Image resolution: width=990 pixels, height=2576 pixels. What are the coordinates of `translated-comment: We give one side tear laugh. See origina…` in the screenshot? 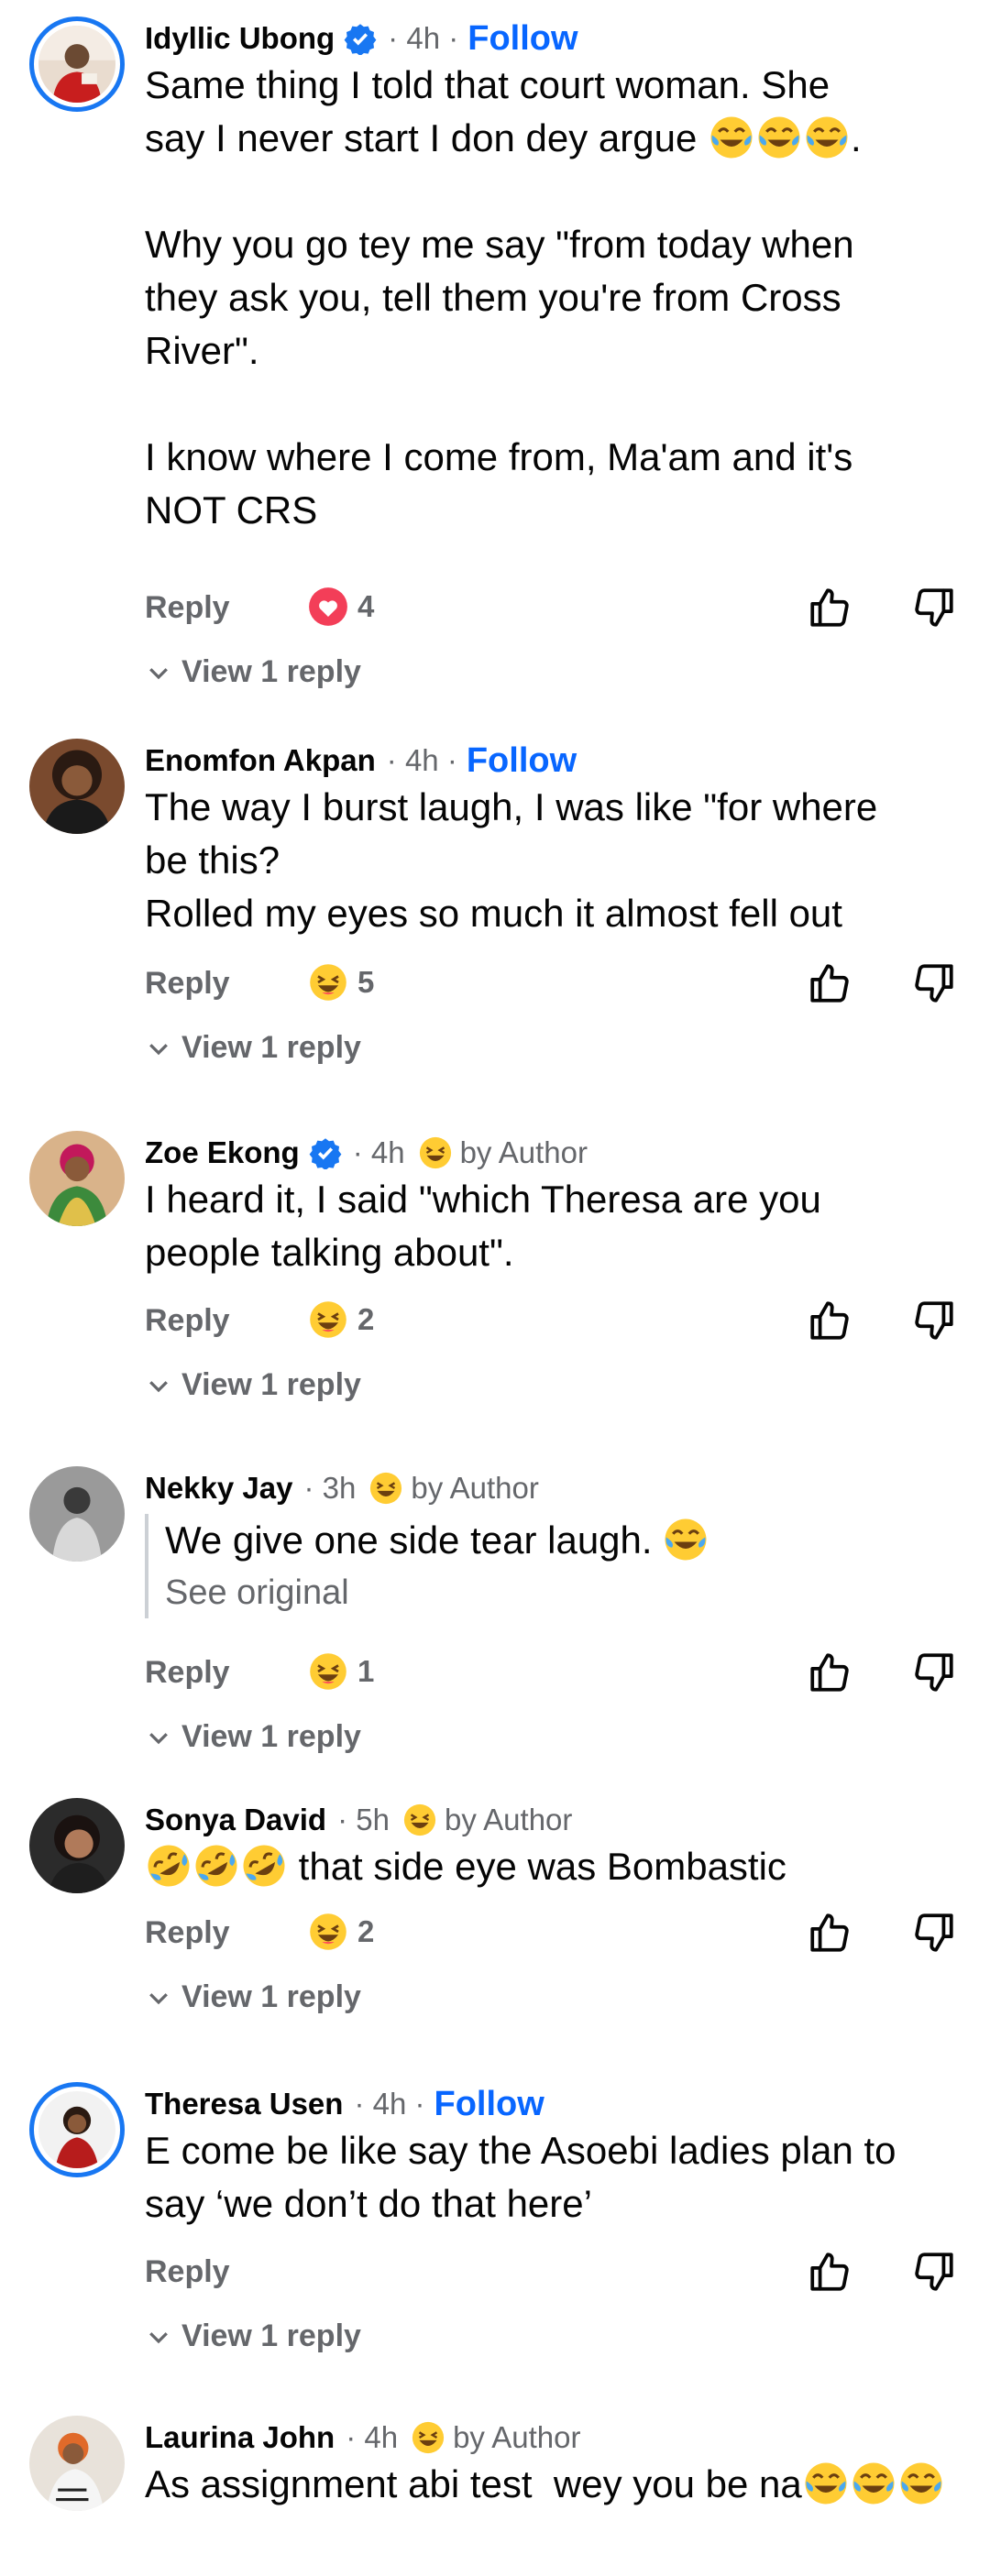 It's located at (550, 1566).